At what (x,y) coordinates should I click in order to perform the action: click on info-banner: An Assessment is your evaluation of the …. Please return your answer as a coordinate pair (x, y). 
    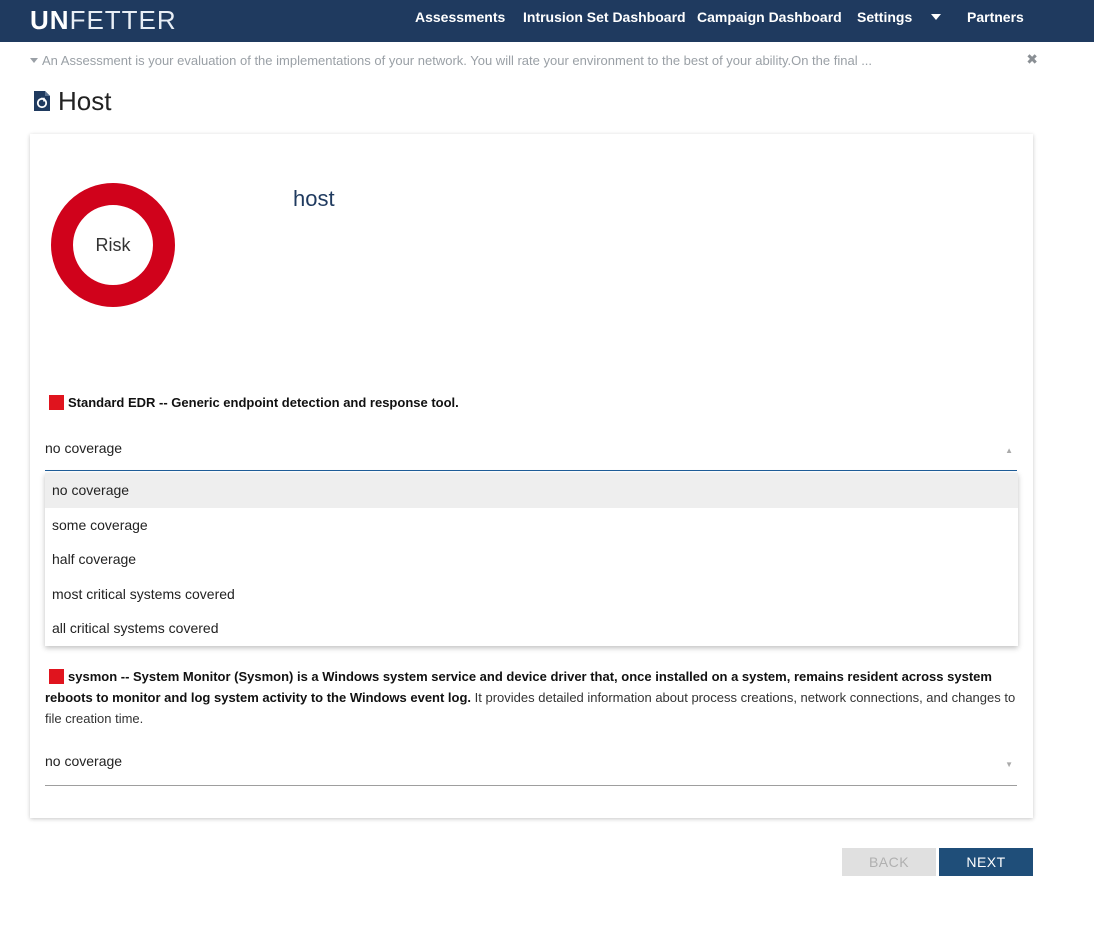
    Looking at the image, I should click on (535, 60).